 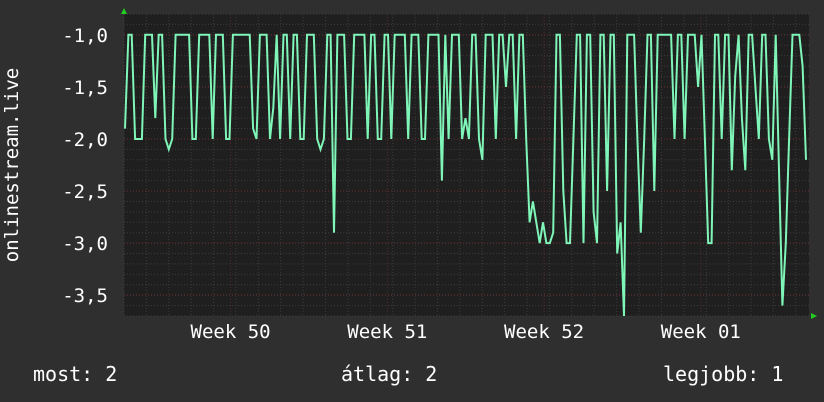 What do you see at coordinates (814, 316) in the screenshot?
I see `x-axis-arrow-icon` at bounding box center [814, 316].